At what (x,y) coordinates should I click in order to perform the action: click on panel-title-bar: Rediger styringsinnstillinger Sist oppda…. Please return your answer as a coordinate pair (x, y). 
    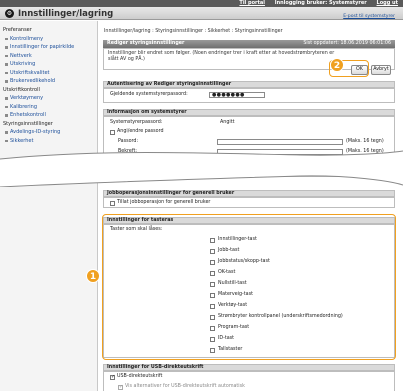
    Looking at the image, I should click on (249, 44).